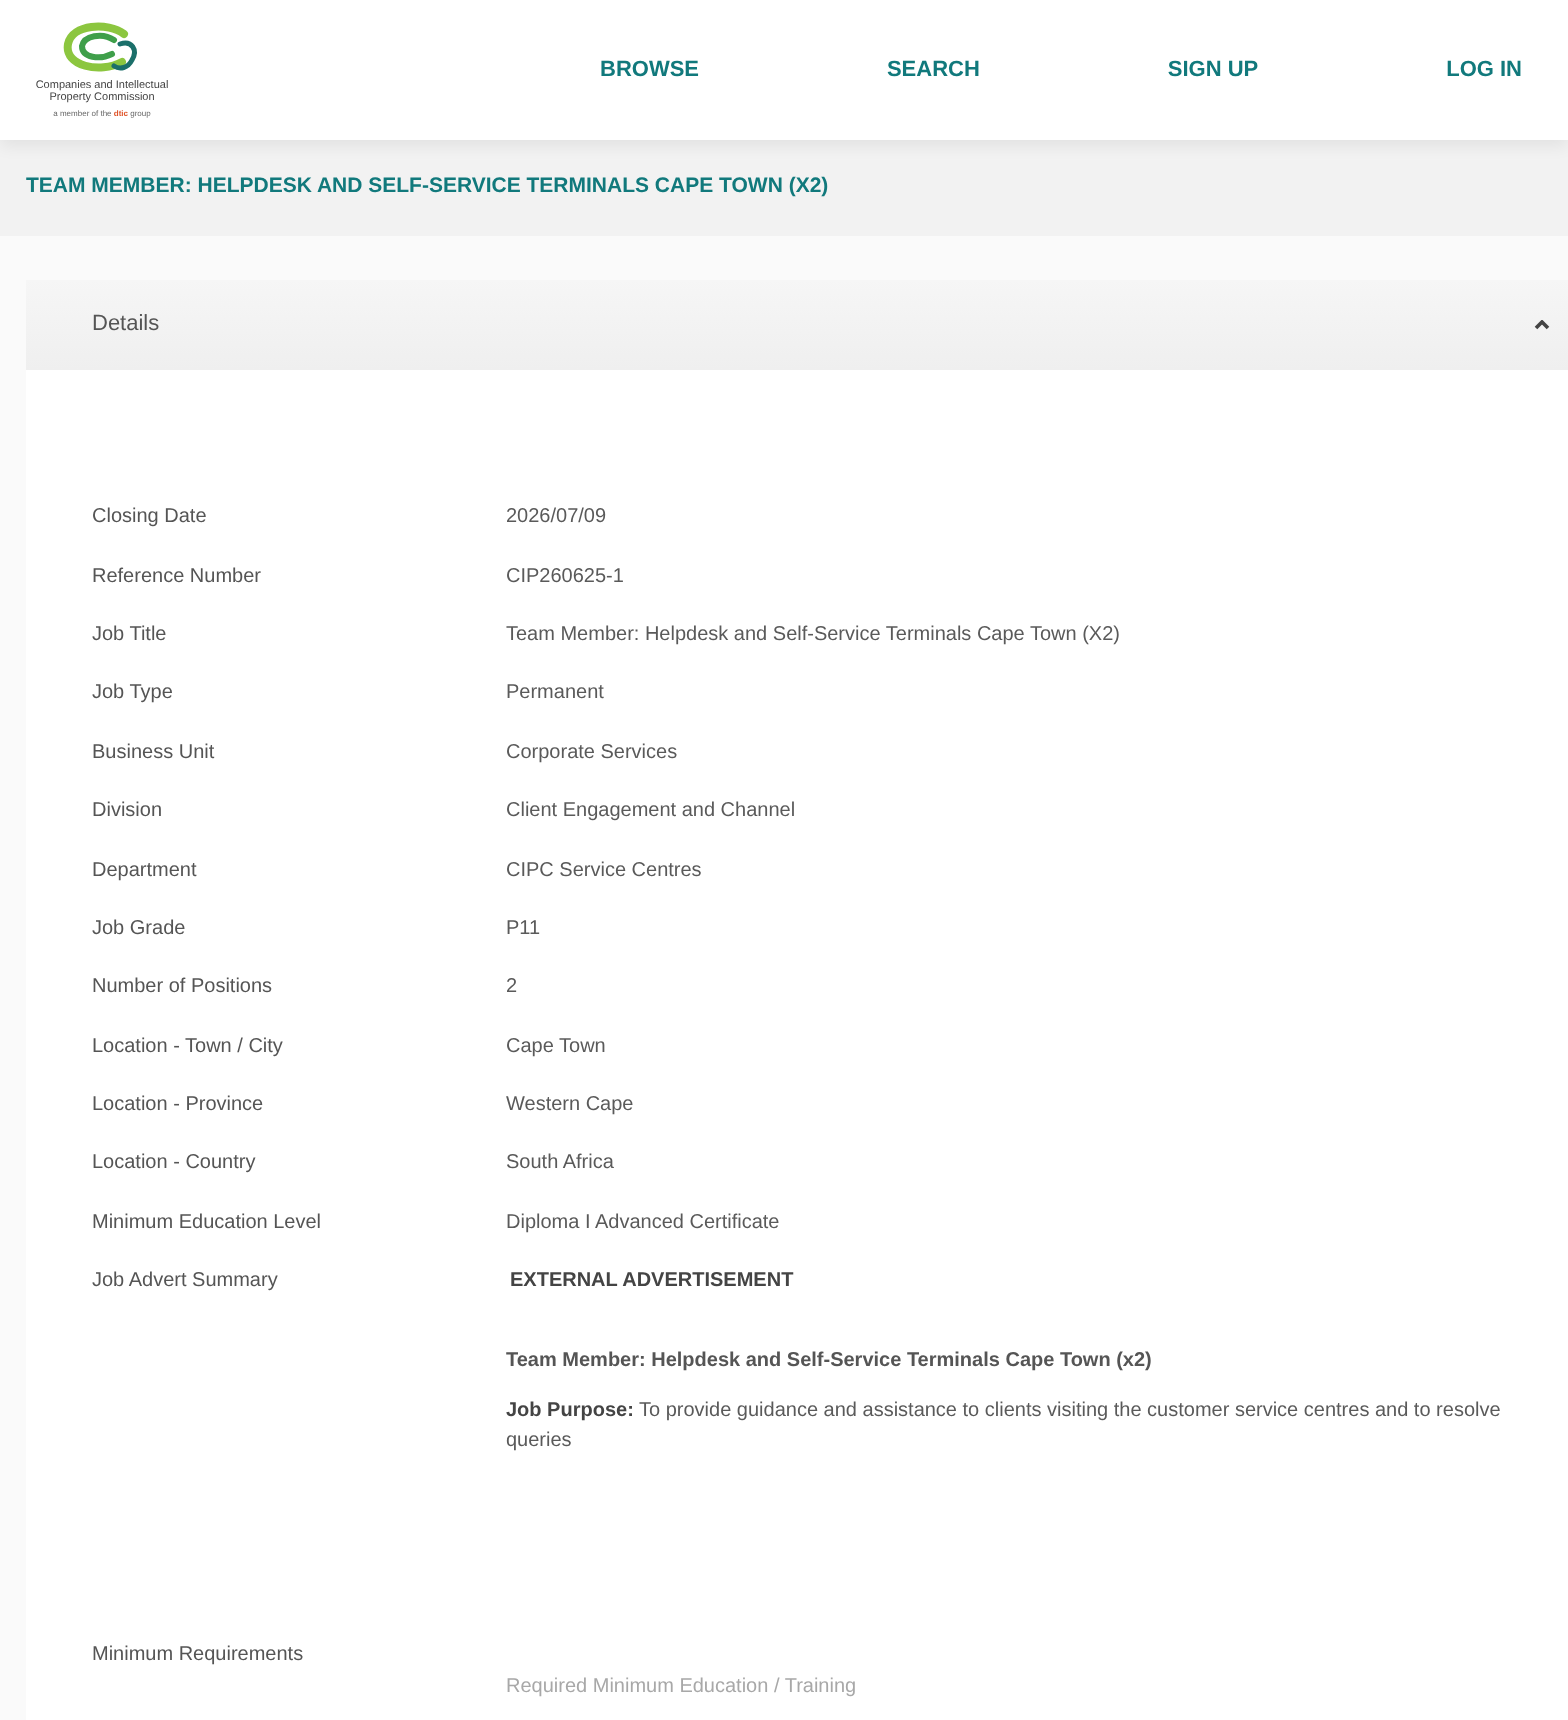 The width and height of the screenshot is (1568, 1720). Describe the element at coordinates (523, 929) in the screenshot. I see `field-value: P11` at that location.